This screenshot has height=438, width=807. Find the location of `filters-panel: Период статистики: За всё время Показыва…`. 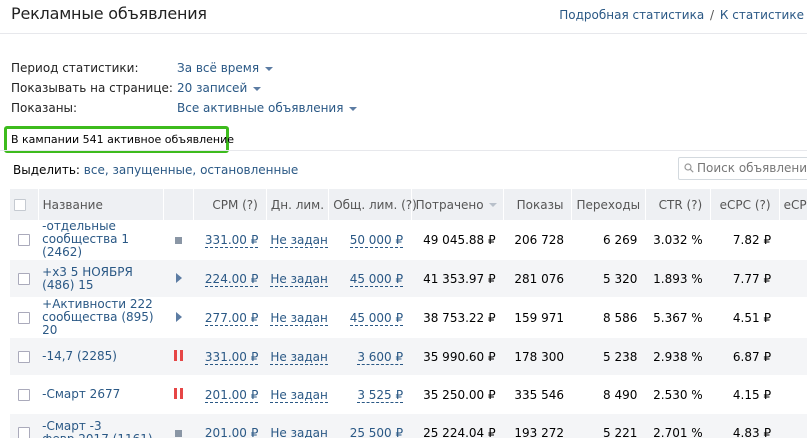

filters-panel: Период статистики: За всё время Показыва… is located at coordinates (184, 88).